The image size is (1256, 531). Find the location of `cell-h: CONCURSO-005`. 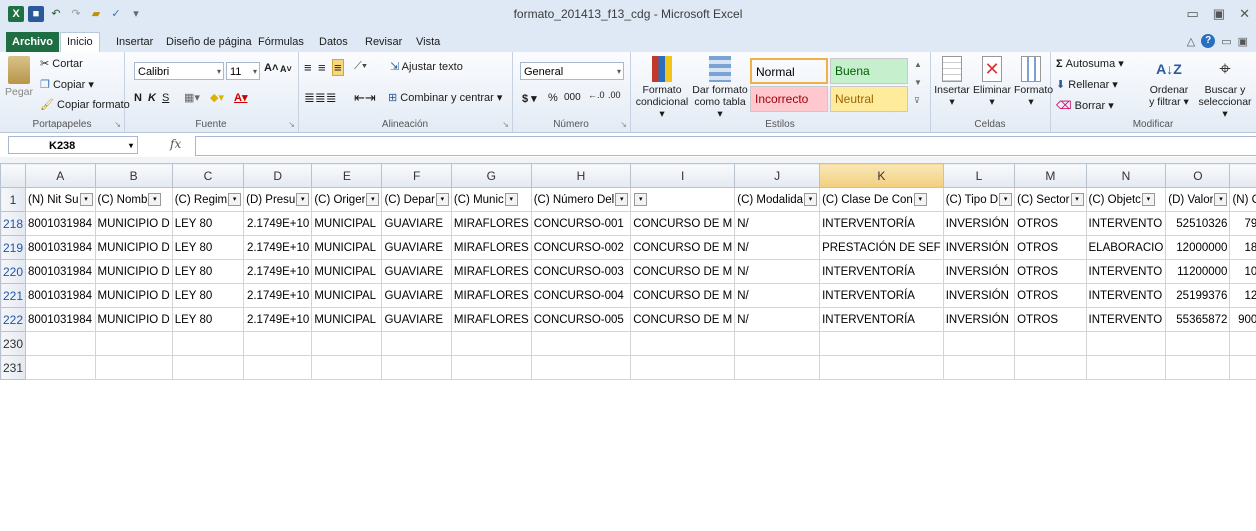

cell-h: CONCURSO-005 is located at coordinates (581, 319).